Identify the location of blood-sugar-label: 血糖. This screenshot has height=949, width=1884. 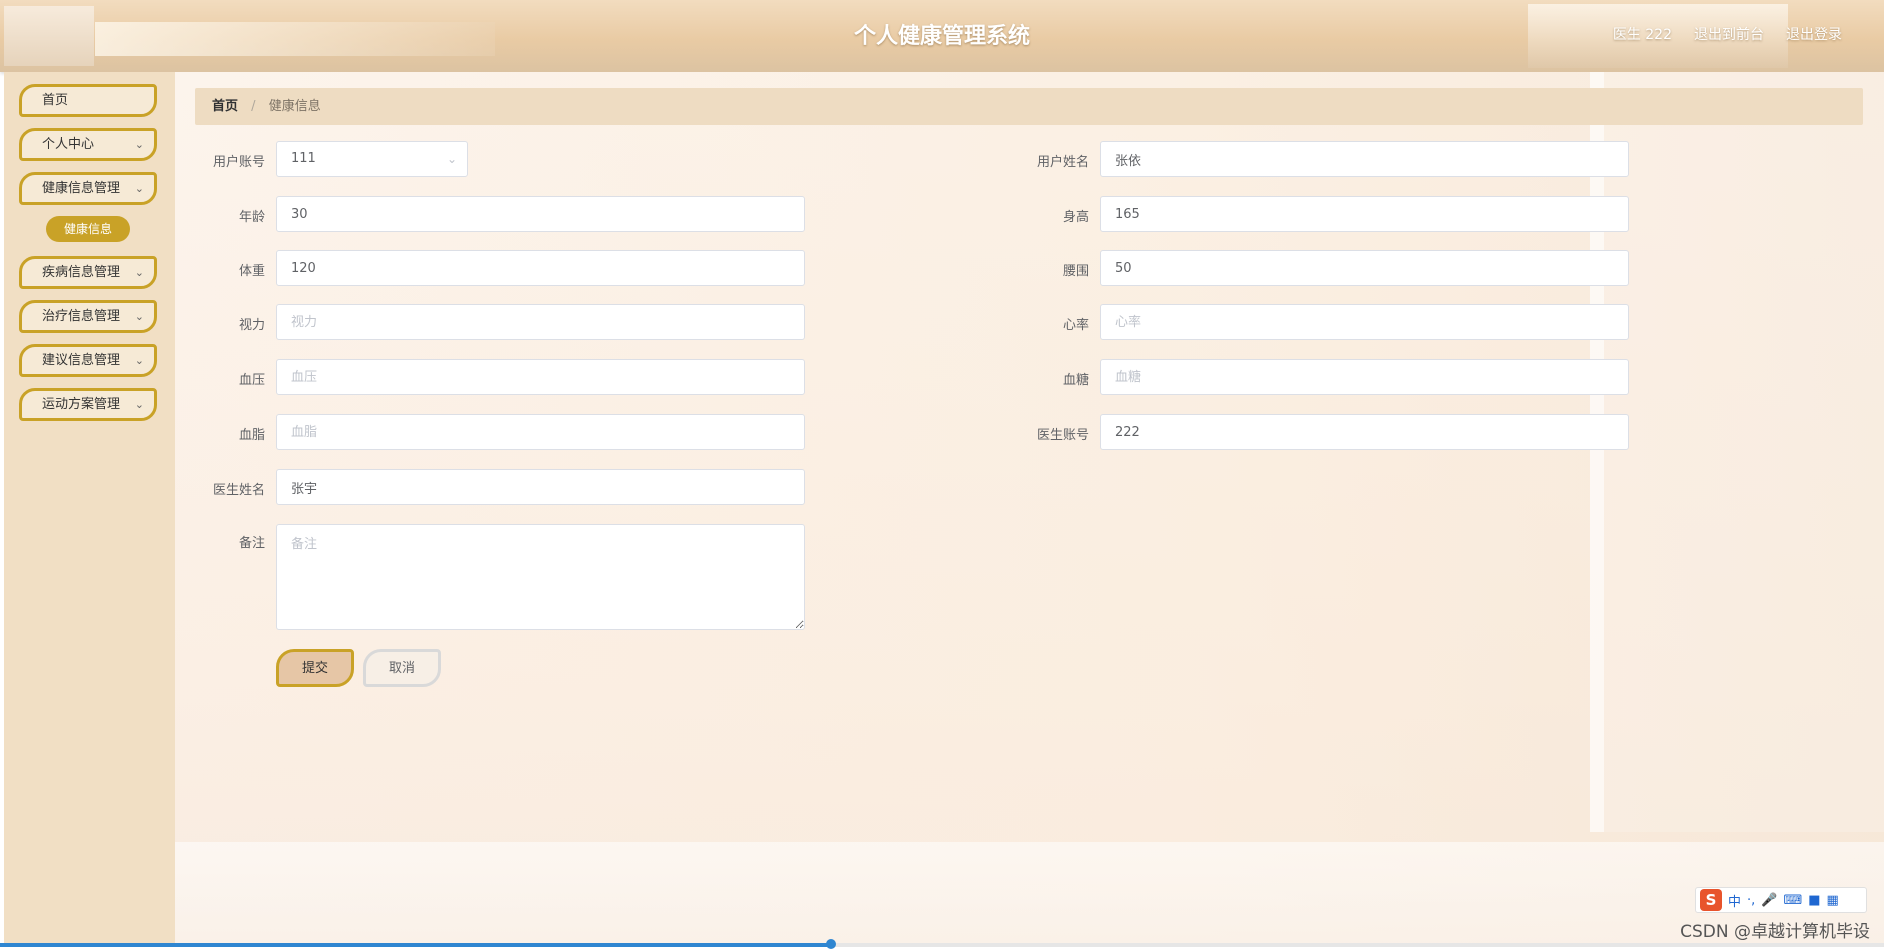
(1075, 380).